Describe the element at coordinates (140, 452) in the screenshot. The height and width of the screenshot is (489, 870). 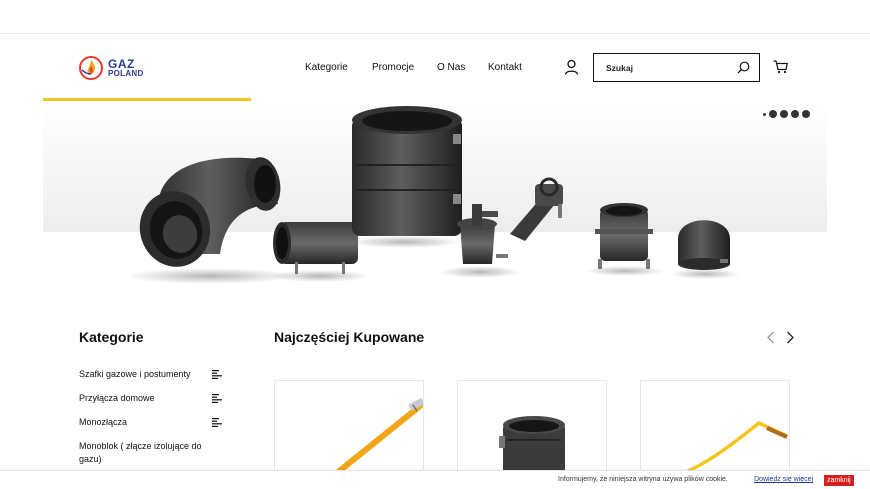
I see `category-label: Monoblok ( złącze izolujące do gazu)` at that location.